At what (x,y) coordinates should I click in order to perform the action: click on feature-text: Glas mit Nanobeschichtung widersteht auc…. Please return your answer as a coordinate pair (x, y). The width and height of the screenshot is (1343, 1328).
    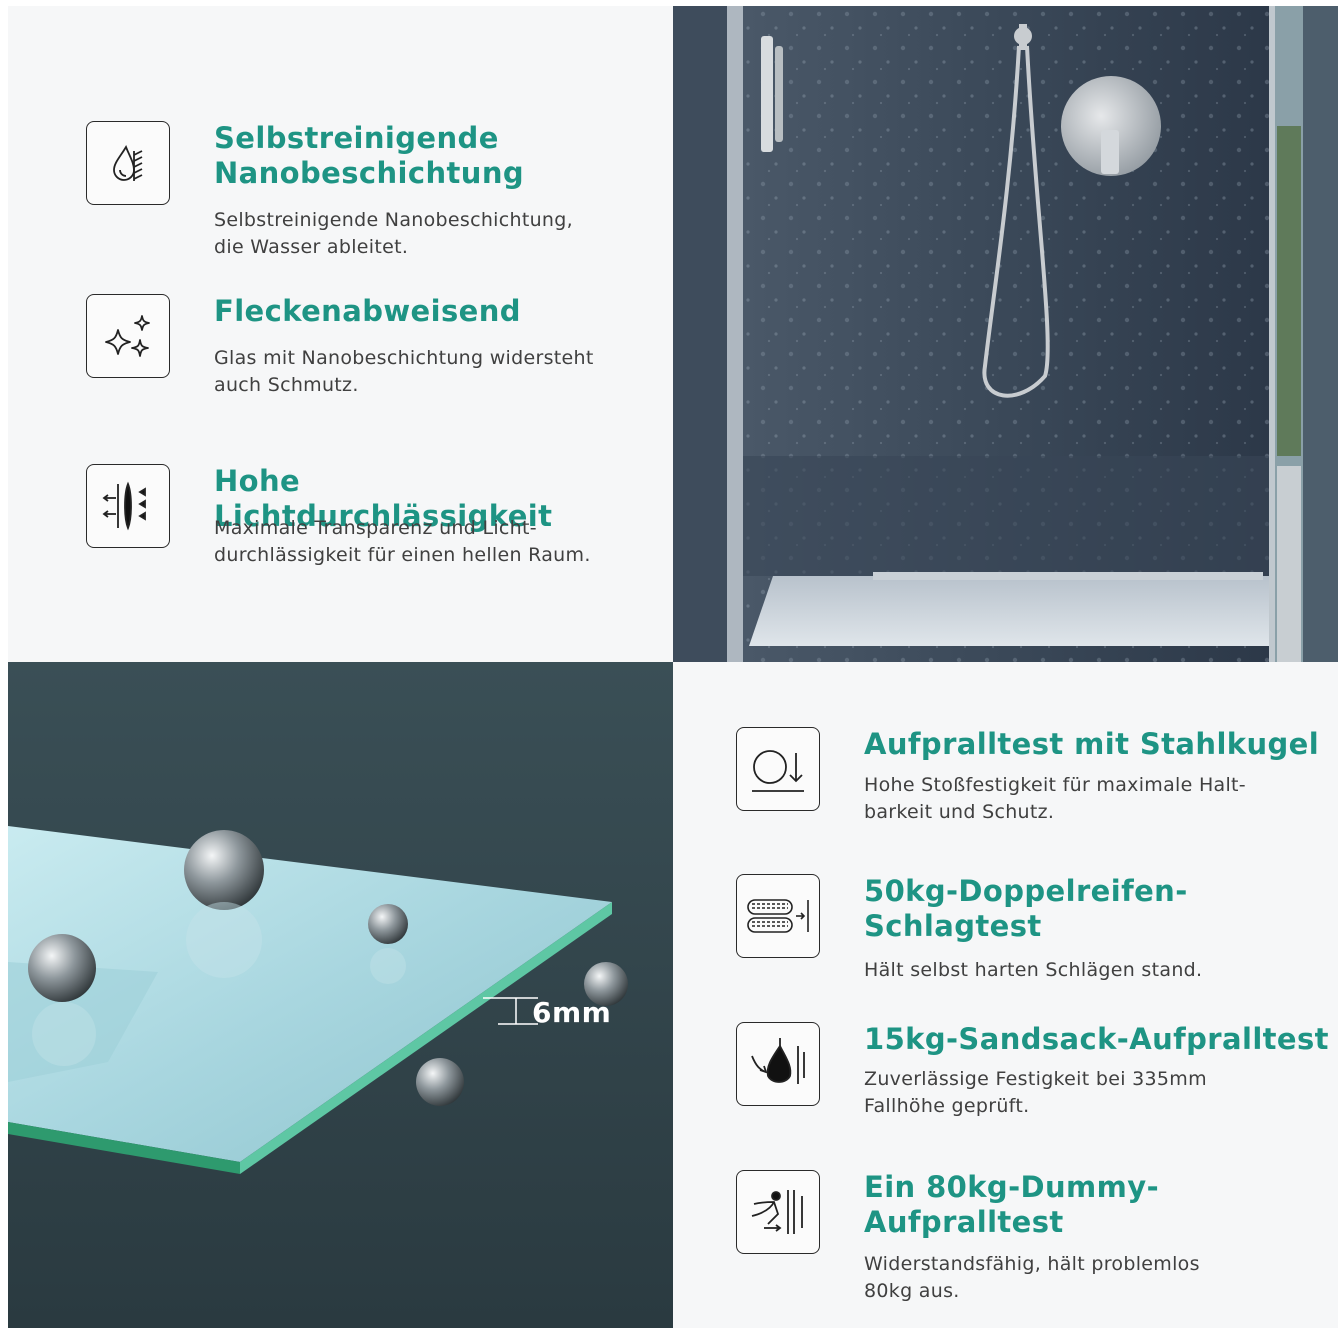
    Looking at the image, I should click on (404, 371).